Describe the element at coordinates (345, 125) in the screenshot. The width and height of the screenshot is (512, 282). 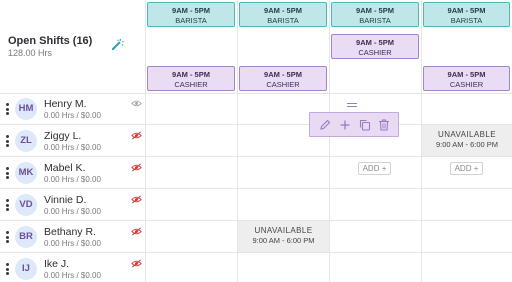
I see `plus-icon` at that location.